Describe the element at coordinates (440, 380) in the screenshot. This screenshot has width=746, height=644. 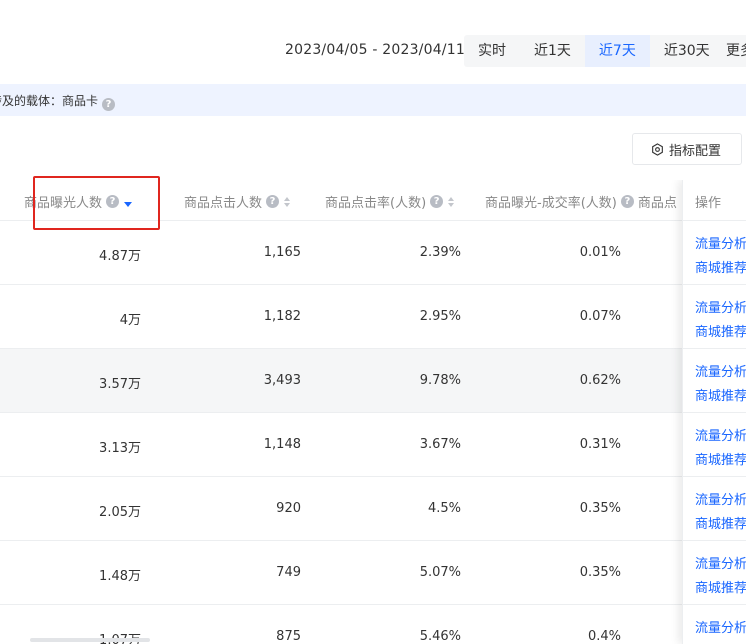
I see `cell-ctr: 9.78%` at that location.